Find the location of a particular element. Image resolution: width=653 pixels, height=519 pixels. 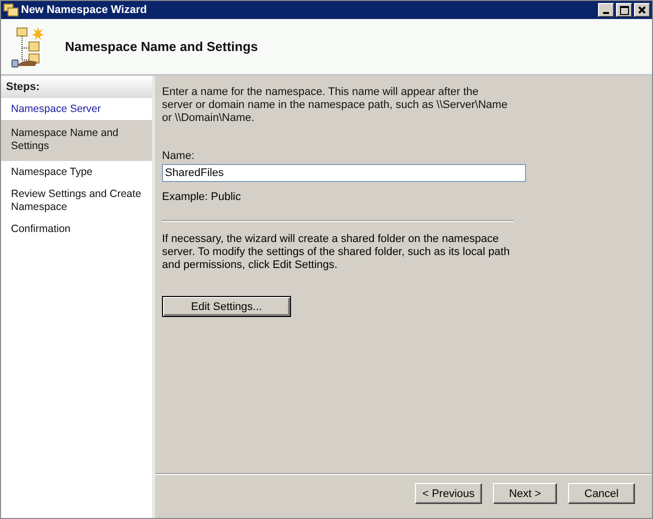

close-icon is located at coordinates (642, 10).